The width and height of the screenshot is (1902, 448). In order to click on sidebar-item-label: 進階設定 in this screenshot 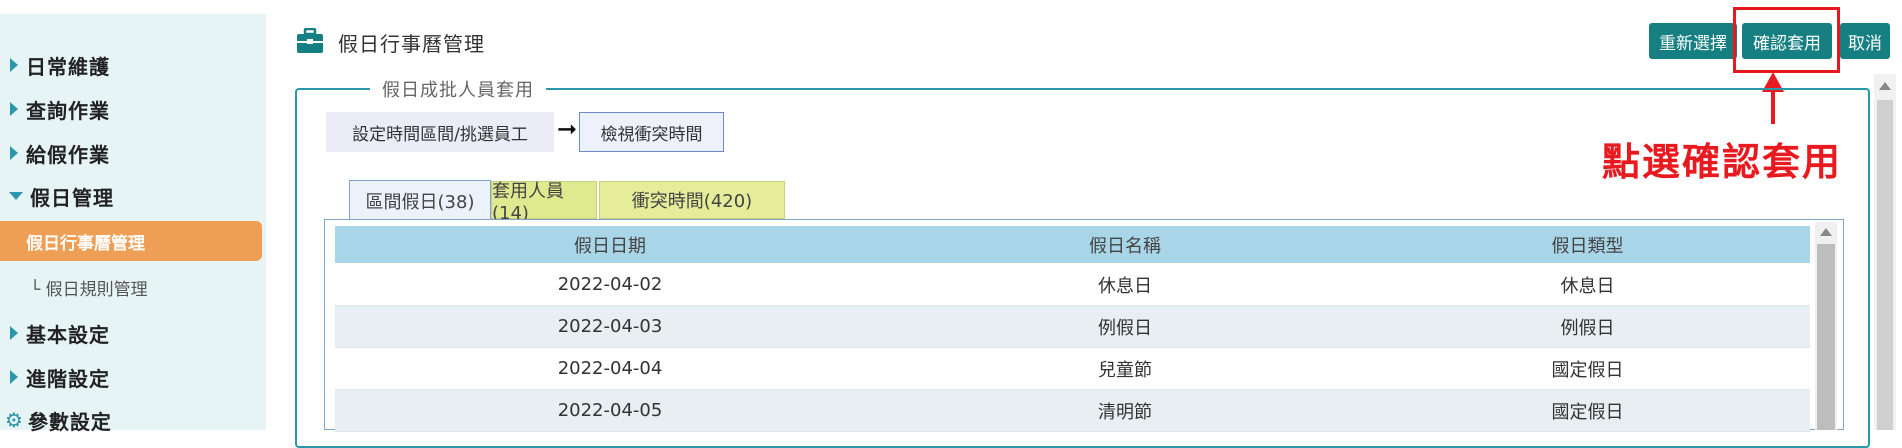, I will do `click(68, 378)`.